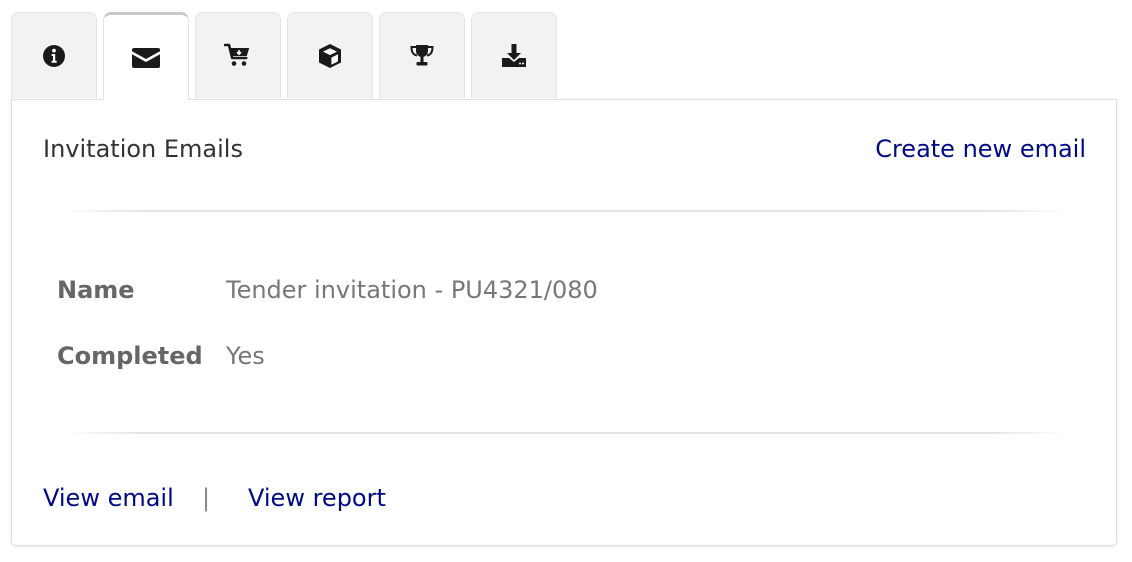 The width and height of the screenshot is (1132, 562). I want to click on trophy-icon, so click(422, 54).